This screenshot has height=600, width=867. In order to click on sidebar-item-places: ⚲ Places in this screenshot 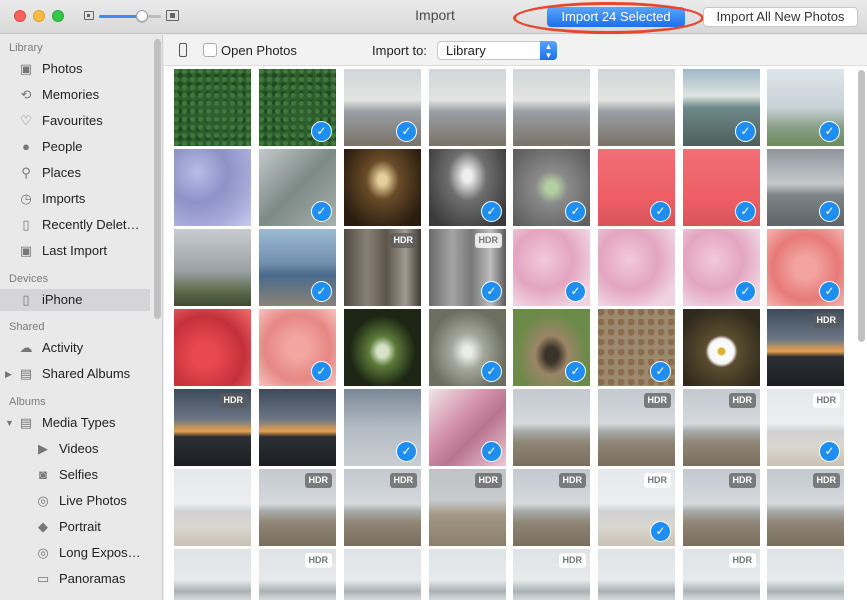, I will do `click(75, 173)`.